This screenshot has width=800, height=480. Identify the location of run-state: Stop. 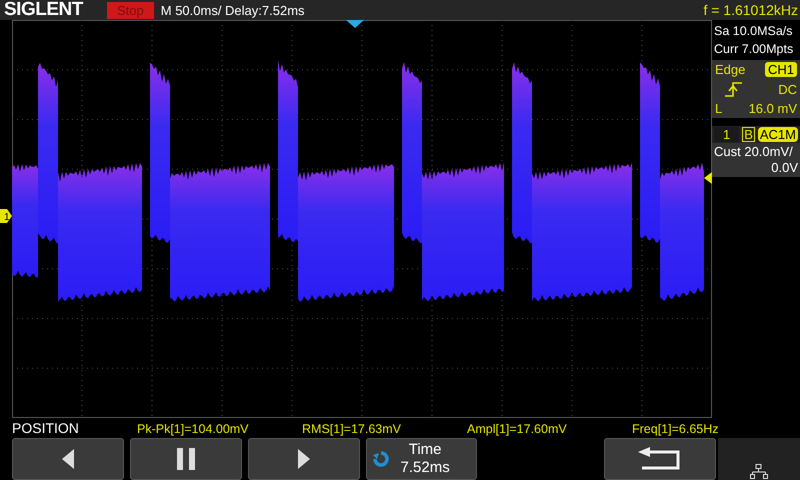
(130, 10).